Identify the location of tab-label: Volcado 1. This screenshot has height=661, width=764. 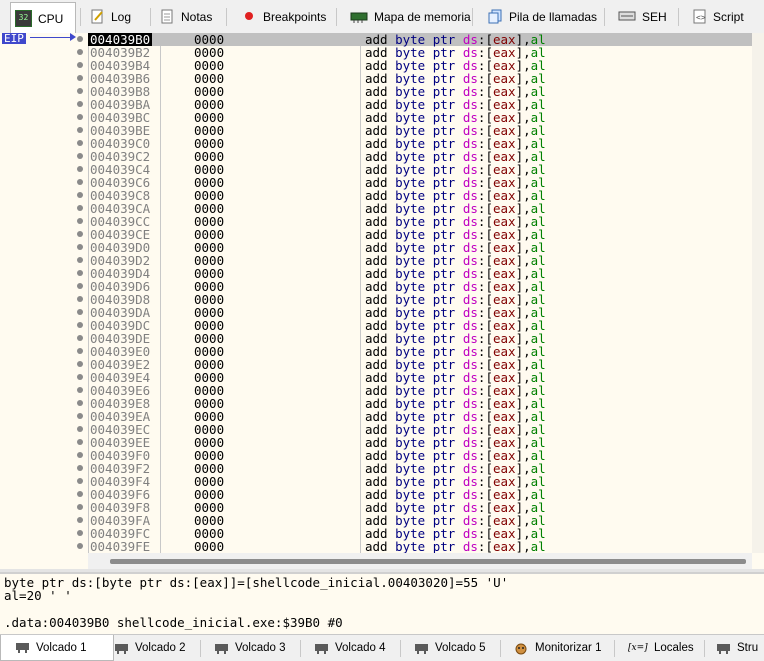
(61, 647).